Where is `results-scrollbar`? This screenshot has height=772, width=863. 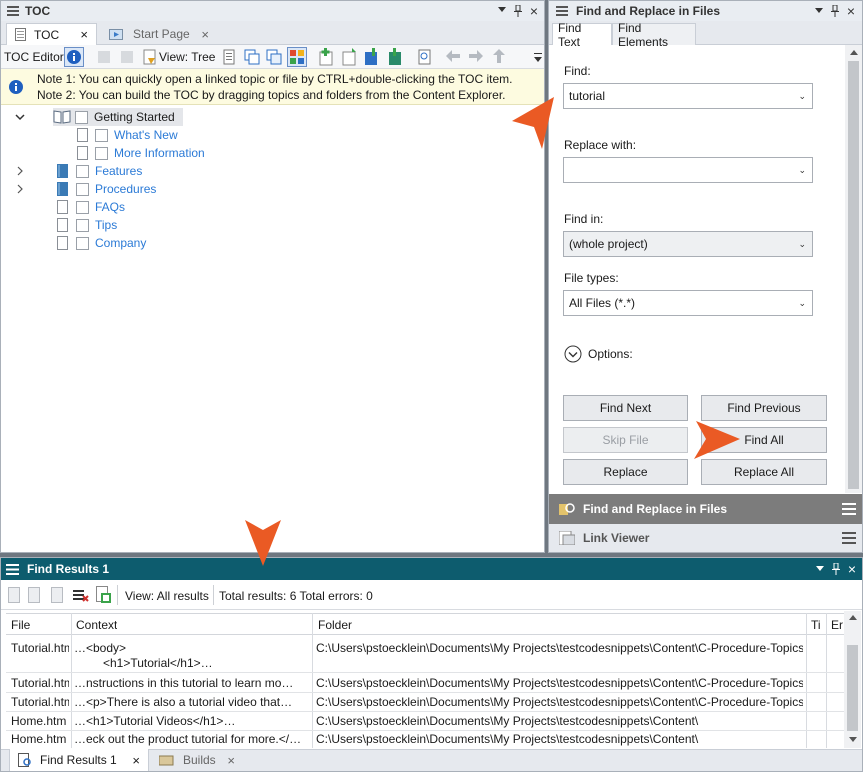
results-scrollbar is located at coordinates (852, 679).